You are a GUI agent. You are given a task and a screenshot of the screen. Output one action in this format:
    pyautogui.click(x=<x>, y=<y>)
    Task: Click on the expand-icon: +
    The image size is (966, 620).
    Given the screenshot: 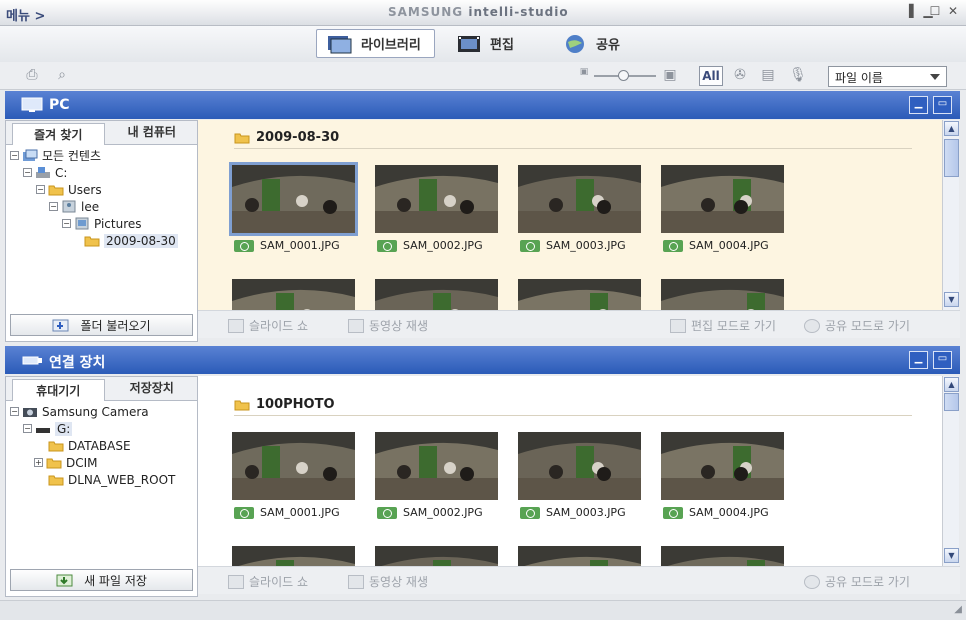 What is the action you would take?
    pyautogui.click(x=38, y=462)
    